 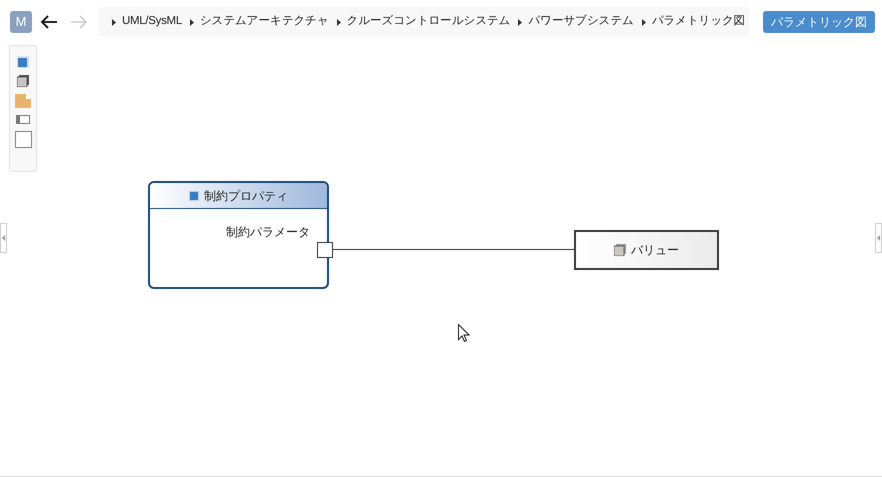 I want to click on value-block: バリュー, so click(x=646, y=250).